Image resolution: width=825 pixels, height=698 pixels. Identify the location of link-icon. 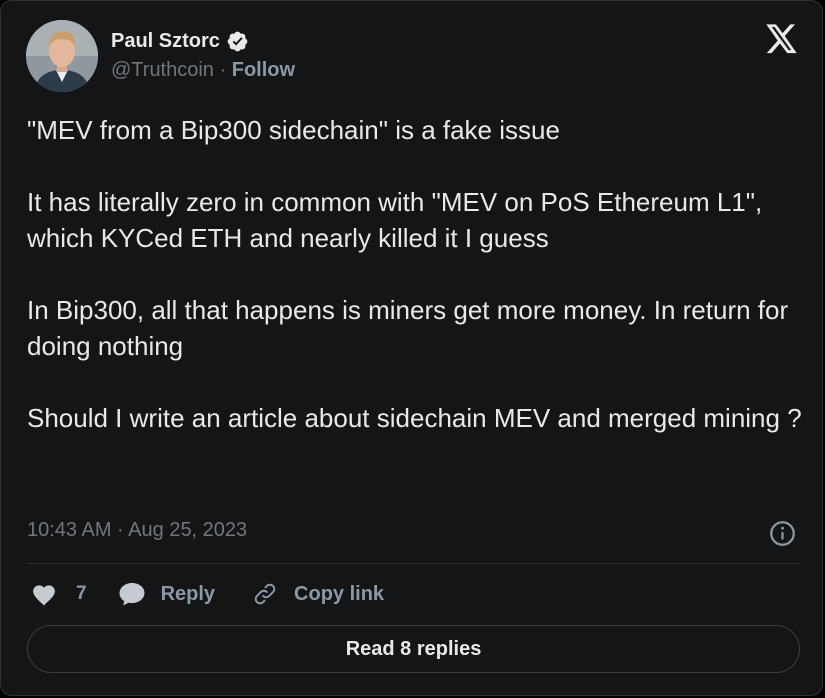
(265, 594).